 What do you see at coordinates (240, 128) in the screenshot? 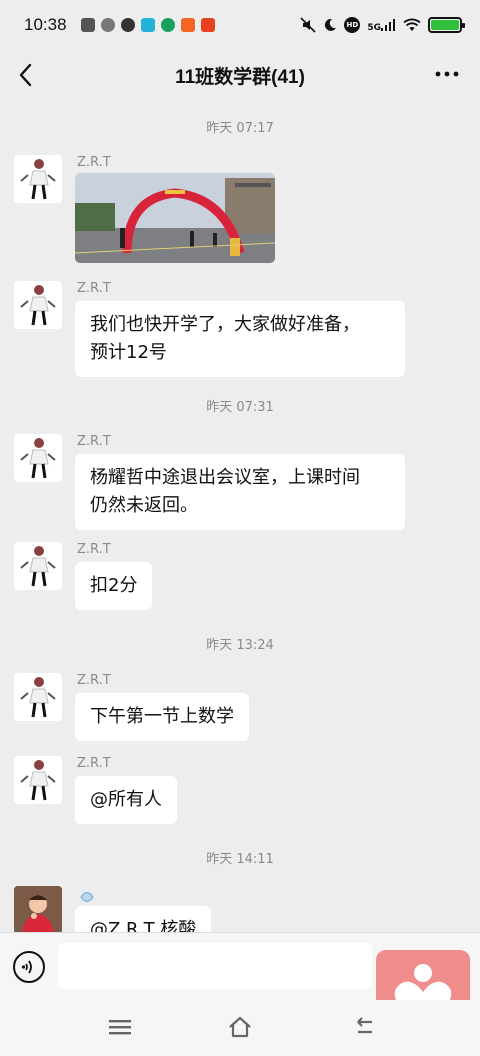
I see `message-timestamp: 昨天 07:17` at bounding box center [240, 128].